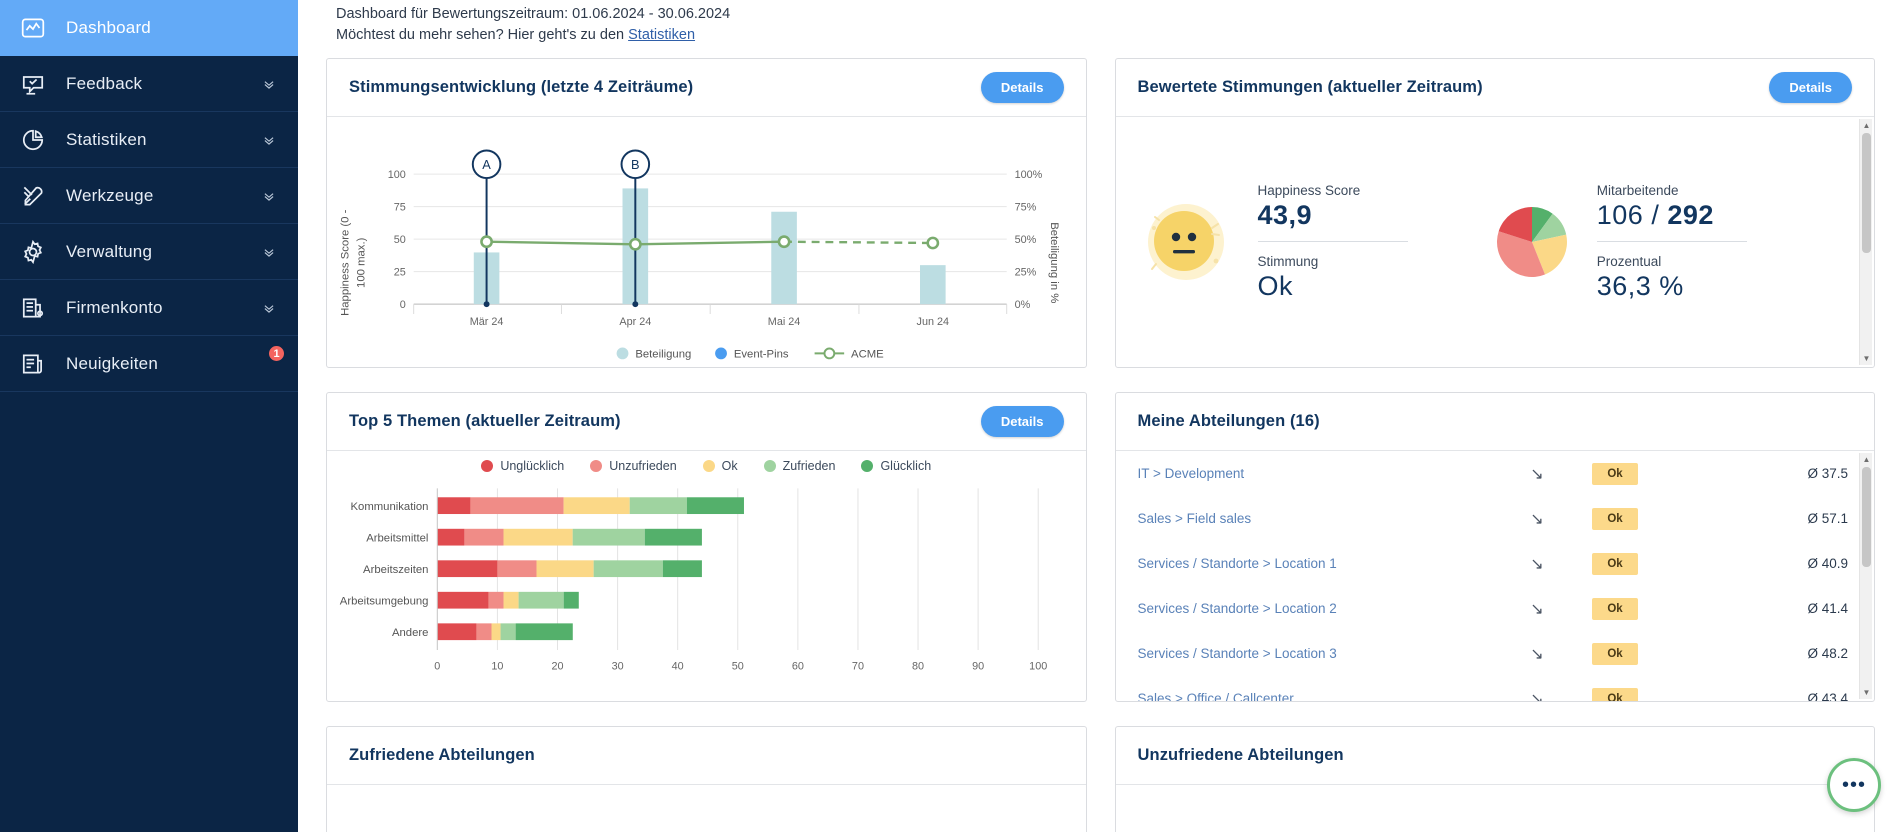 The image size is (1903, 832). Describe the element at coordinates (149, 140) in the screenshot. I see `sidebar-item-statistiken: Statistiken` at that location.